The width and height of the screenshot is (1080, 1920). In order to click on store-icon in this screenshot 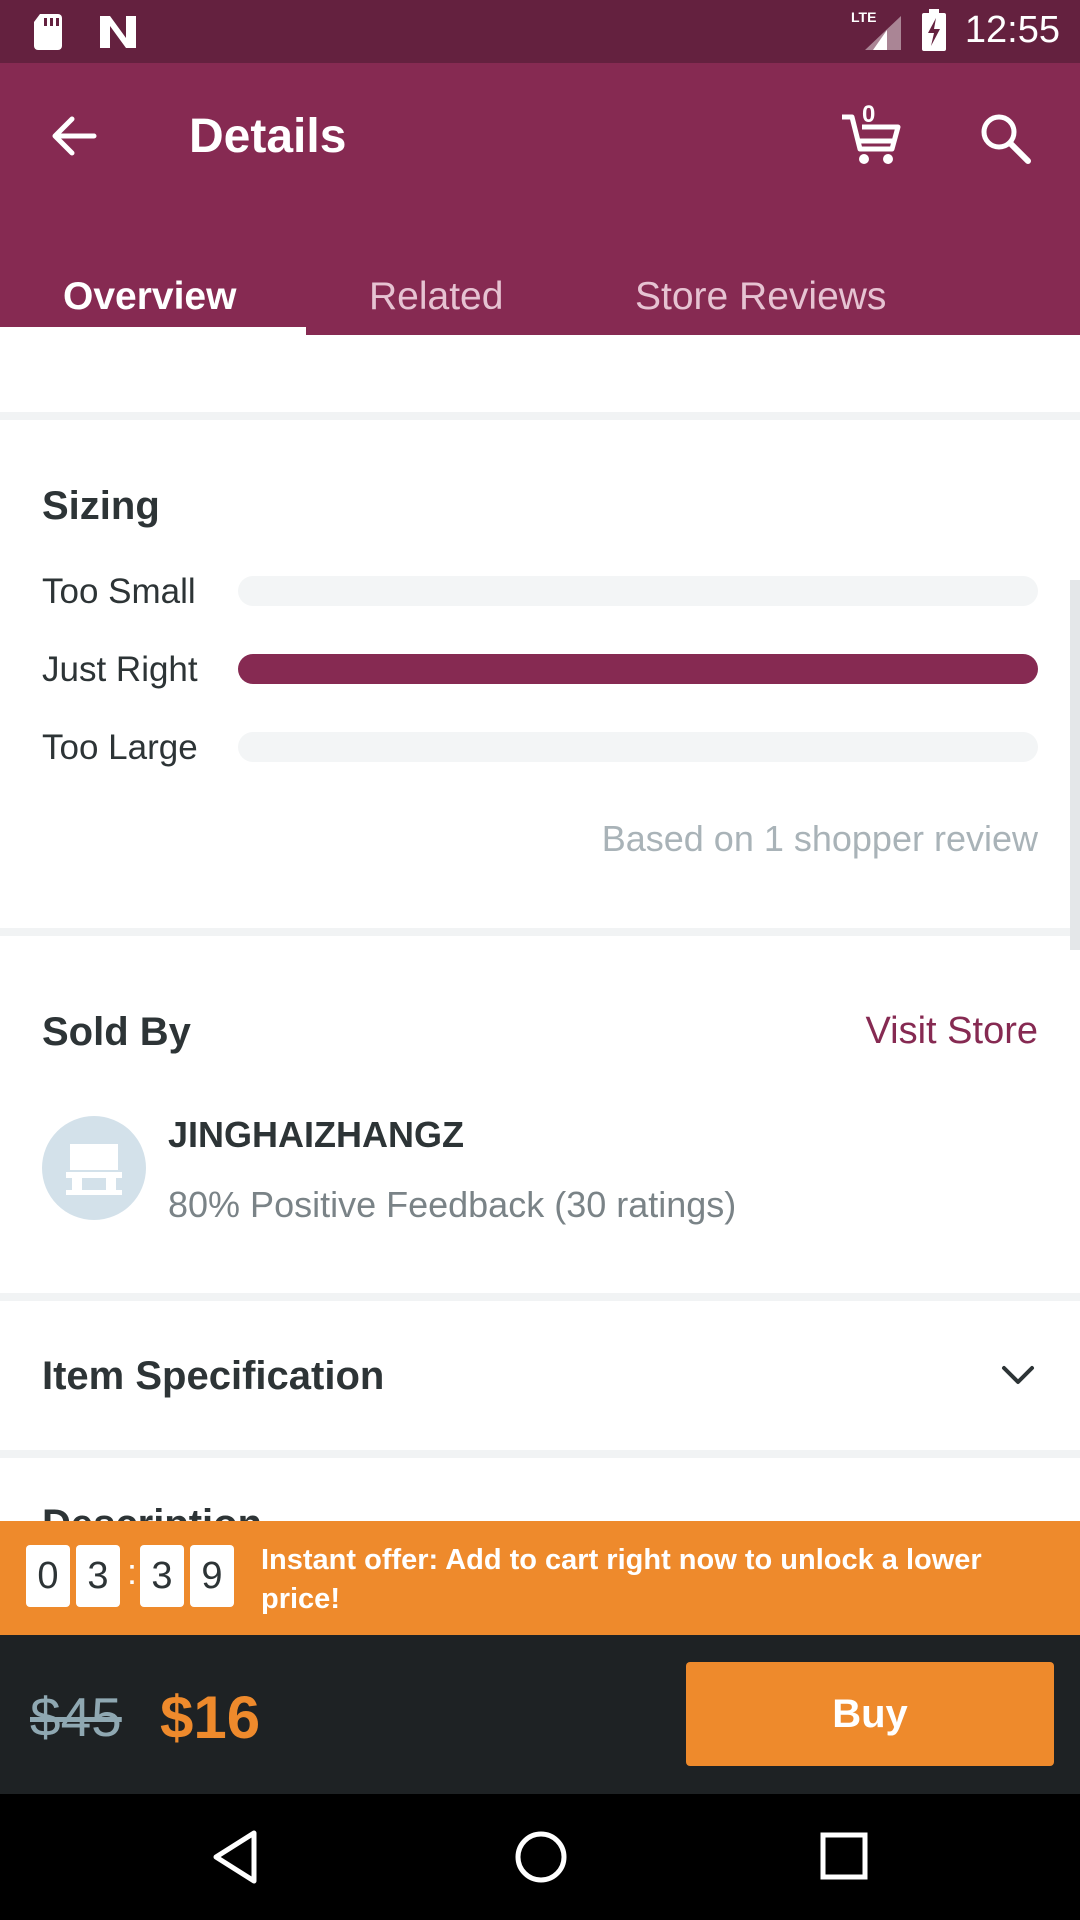, I will do `click(94, 1169)`.